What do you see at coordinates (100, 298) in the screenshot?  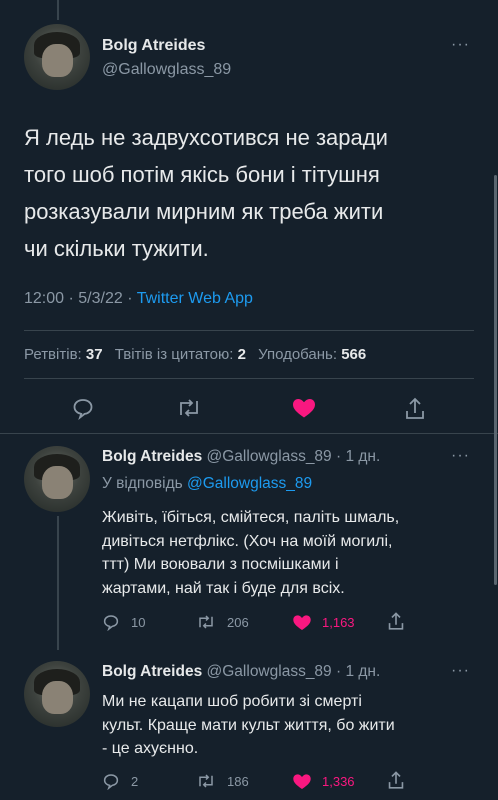 I see `tweet-date: 5/3/22` at bounding box center [100, 298].